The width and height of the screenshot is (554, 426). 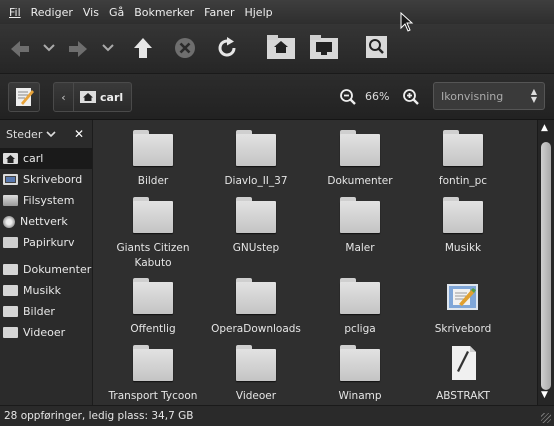 I want to click on menu-faner: Faner, so click(x=219, y=12).